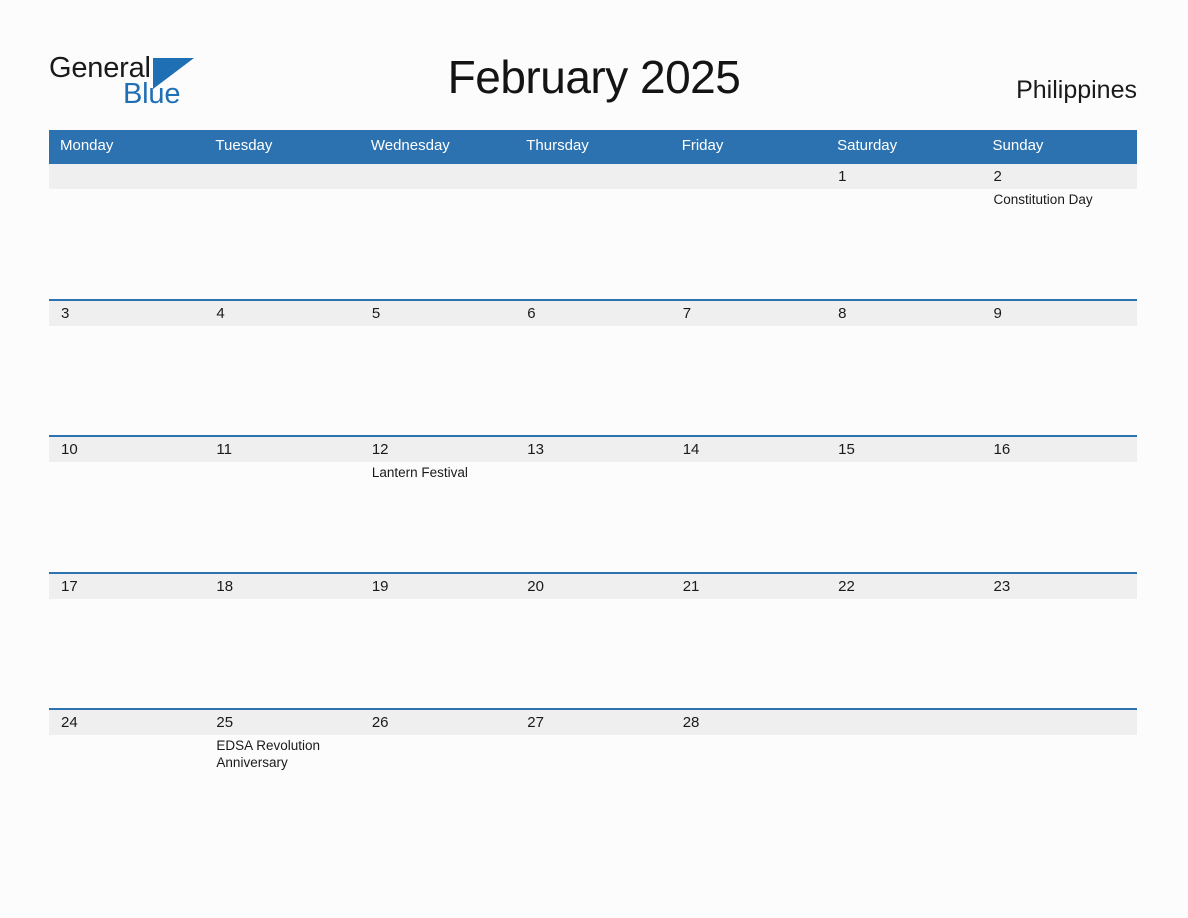 The height and width of the screenshot is (918, 1188). What do you see at coordinates (557, 145) in the screenshot?
I see `weekday-header-thursday: Thursday` at bounding box center [557, 145].